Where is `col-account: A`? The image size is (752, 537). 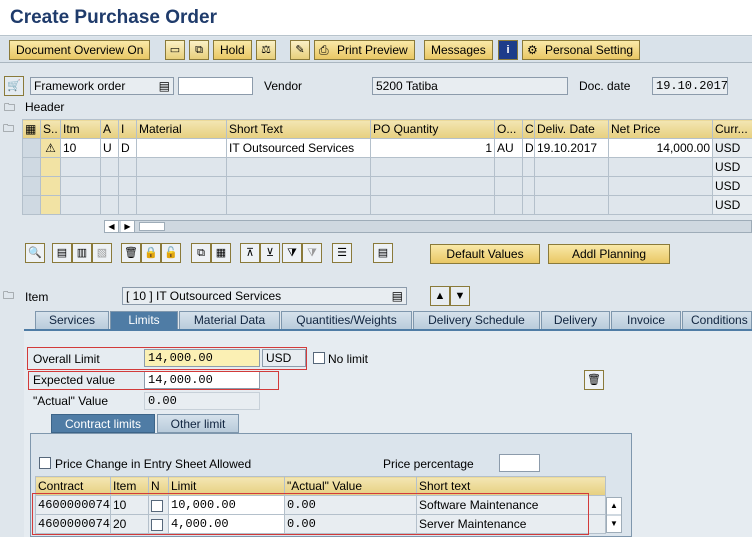 col-account: A is located at coordinates (109, 129).